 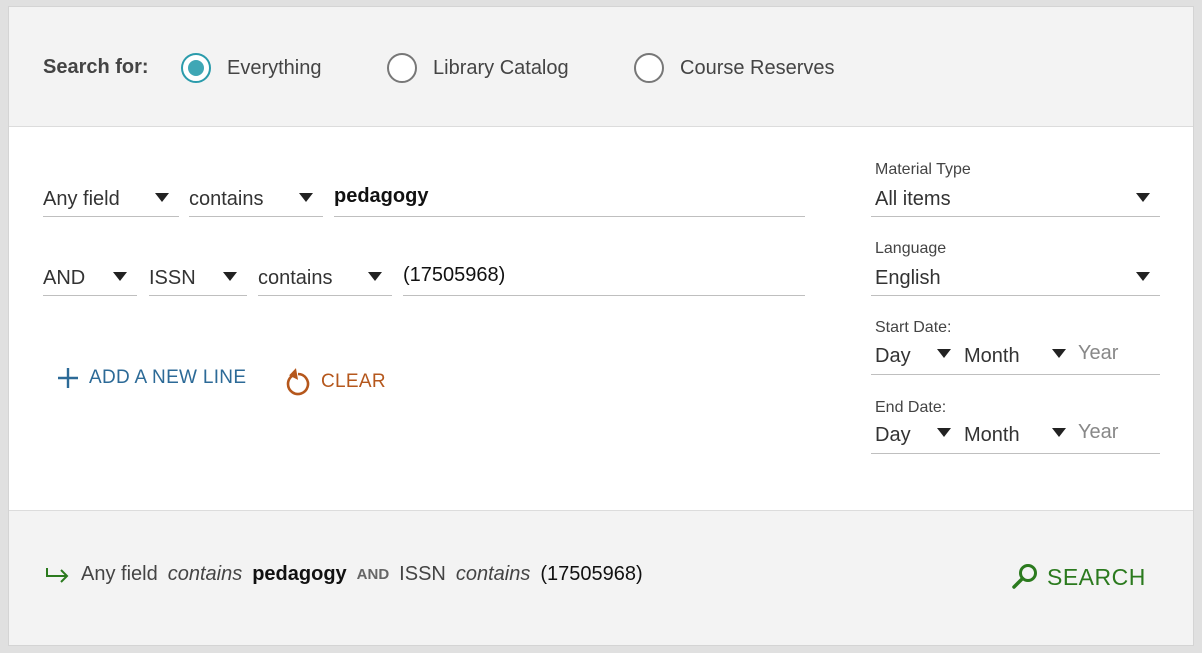 I want to click on summary-boolean: AND, so click(x=373, y=574).